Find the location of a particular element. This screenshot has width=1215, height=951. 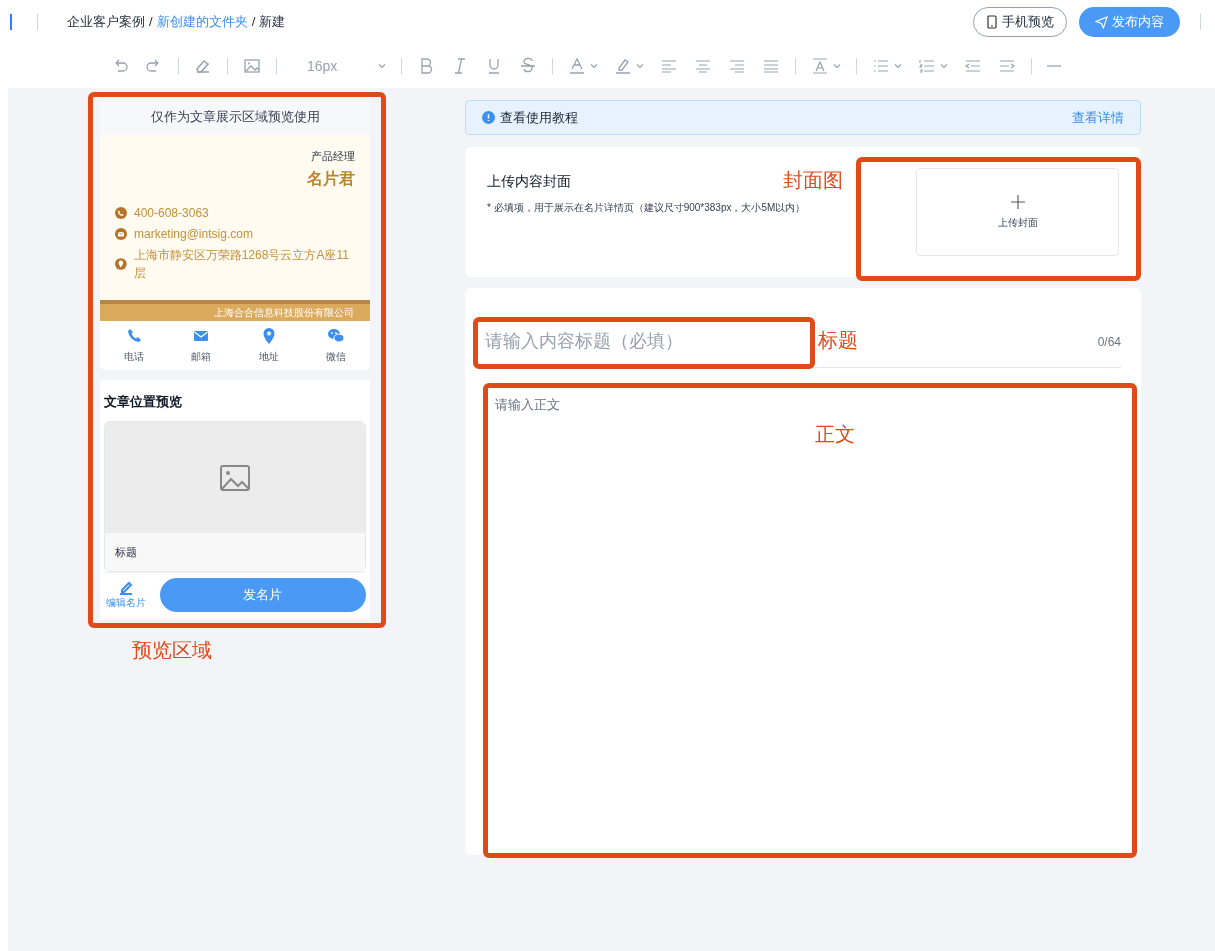

text-style-button is located at coordinates (826, 66).